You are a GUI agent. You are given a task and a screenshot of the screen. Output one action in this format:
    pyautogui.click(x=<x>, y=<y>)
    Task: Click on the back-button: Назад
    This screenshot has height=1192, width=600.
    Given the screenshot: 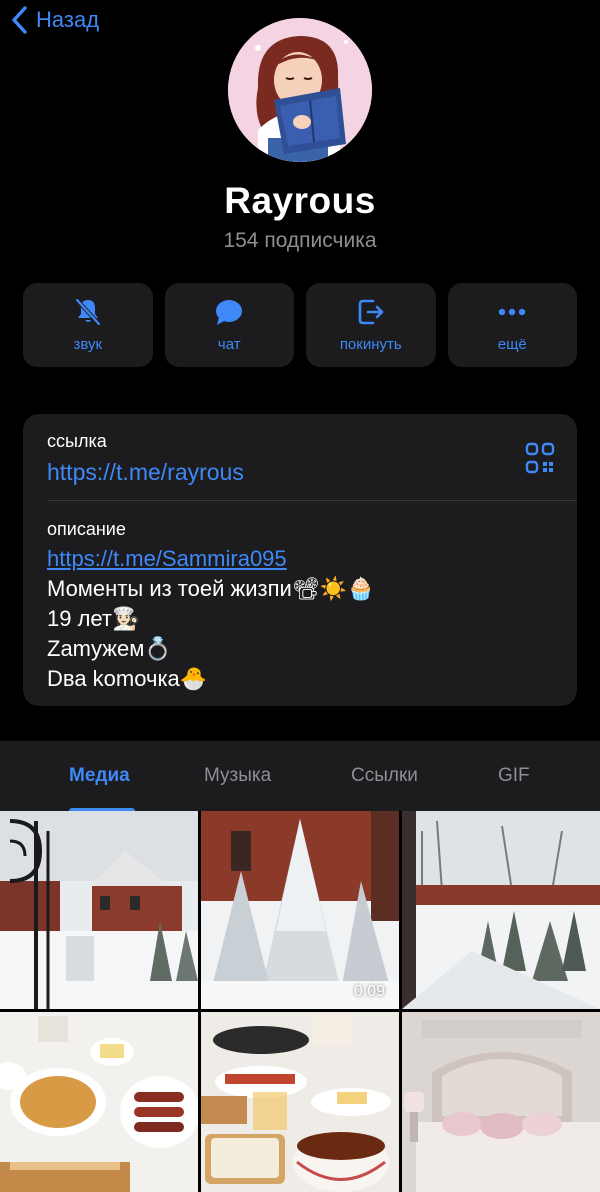 What is the action you would take?
    pyautogui.click(x=54, y=20)
    